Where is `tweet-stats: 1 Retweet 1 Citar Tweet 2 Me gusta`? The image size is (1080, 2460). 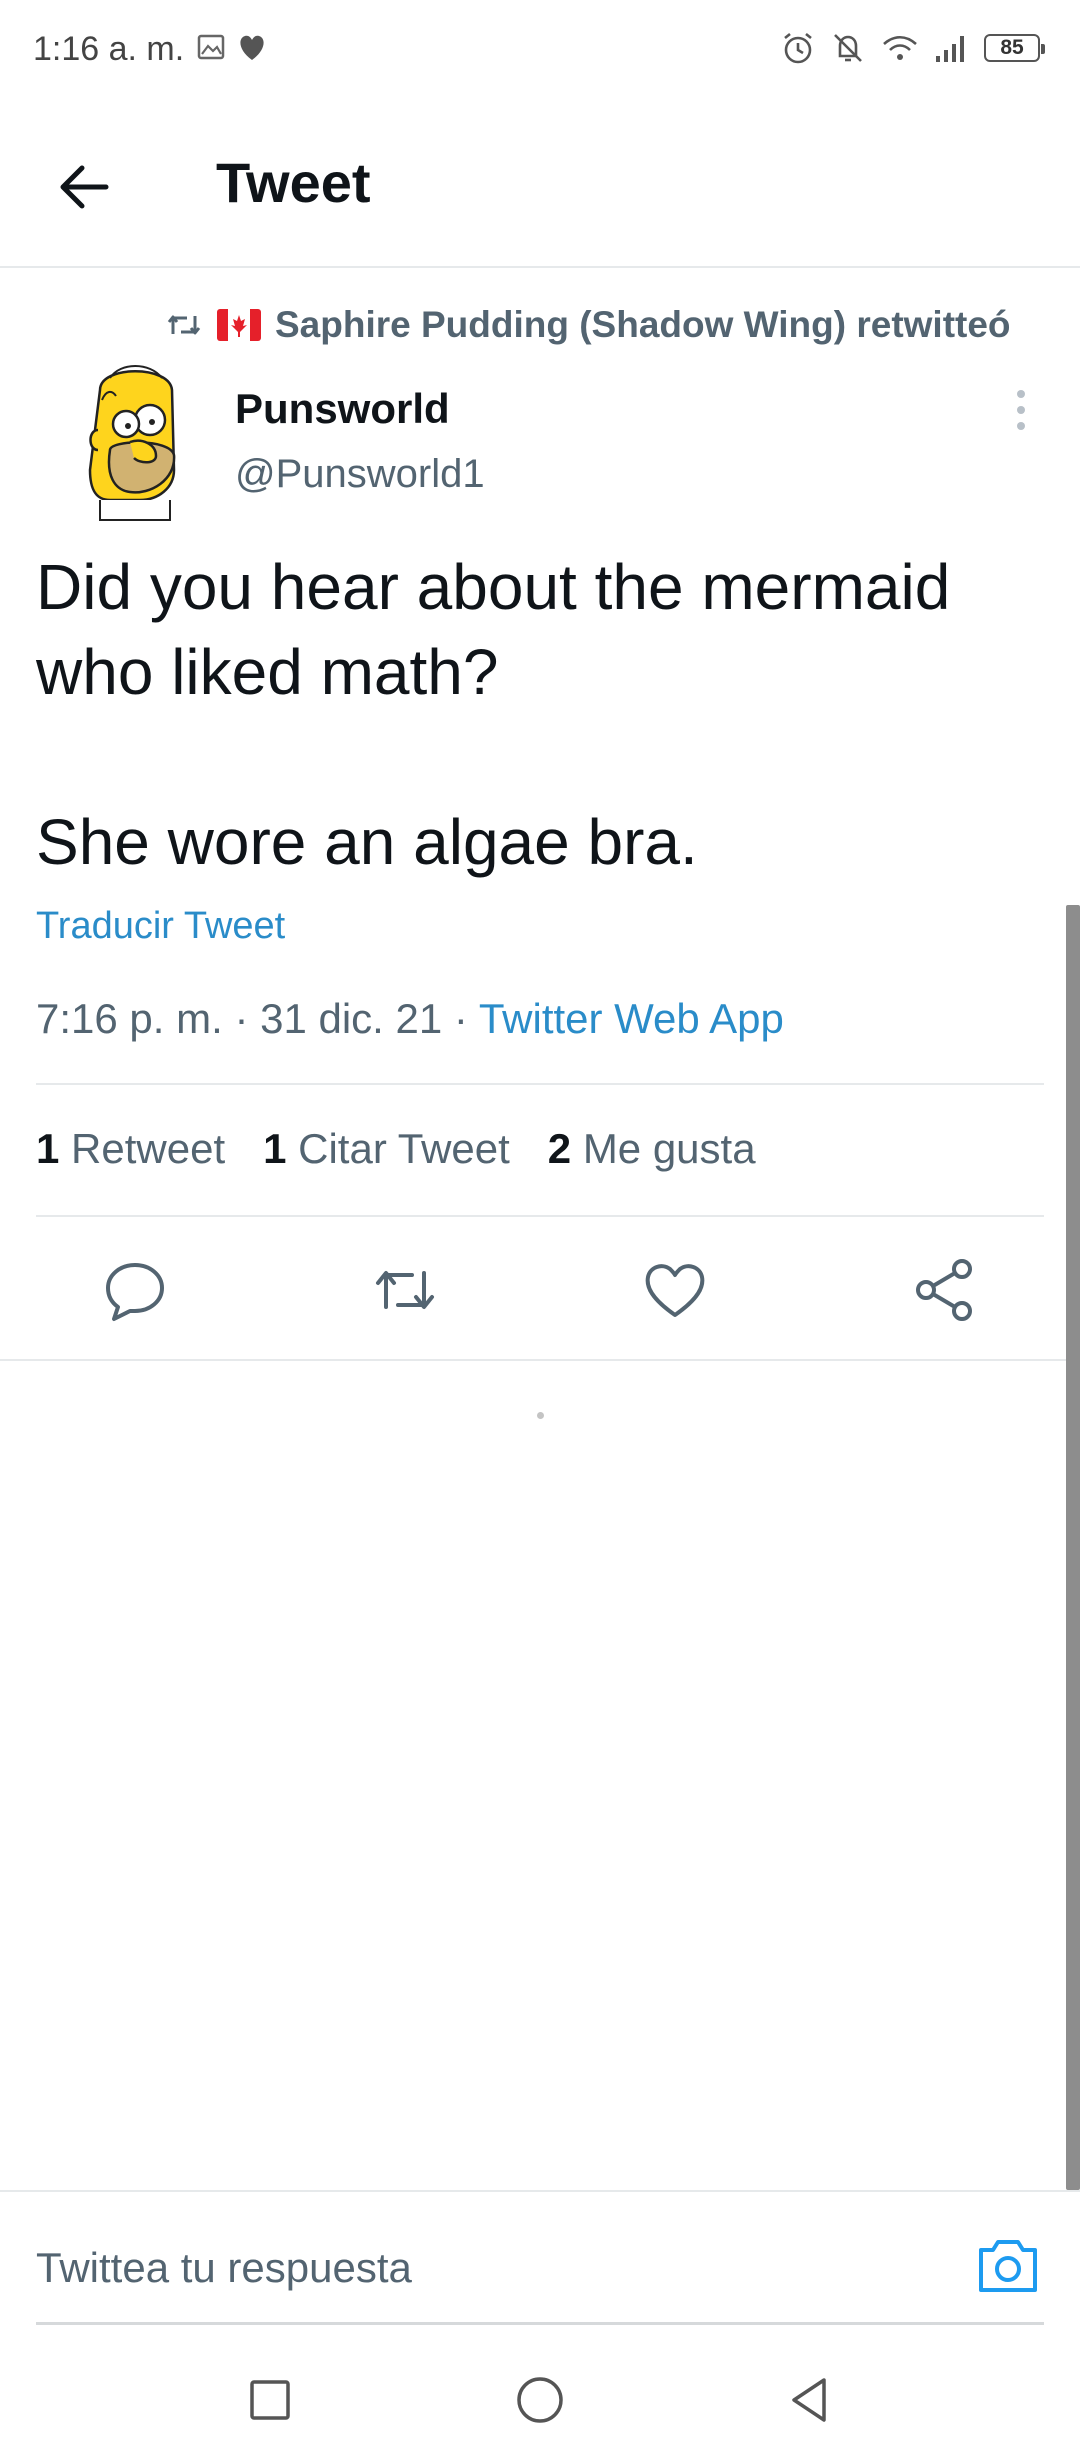
tweet-stats: 1 Retweet 1 Citar Tweet 2 Me gusta is located at coordinates (396, 1149).